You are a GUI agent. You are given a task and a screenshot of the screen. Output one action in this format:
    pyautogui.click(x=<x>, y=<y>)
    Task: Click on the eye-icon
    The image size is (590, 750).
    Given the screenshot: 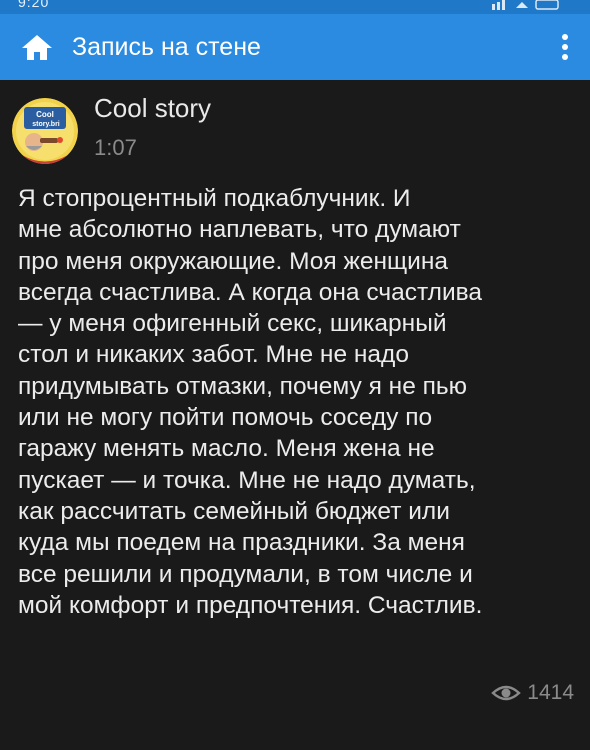 What is the action you would take?
    pyautogui.click(x=506, y=693)
    